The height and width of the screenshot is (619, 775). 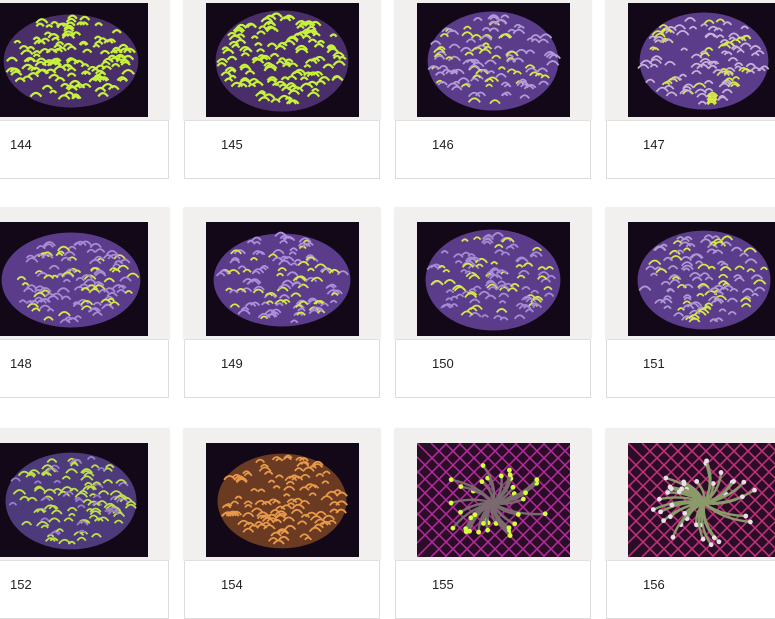 What do you see at coordinates (654, 363) in the screenshot?
I see `item-number-label: 151` at bounding box center [654, 363].